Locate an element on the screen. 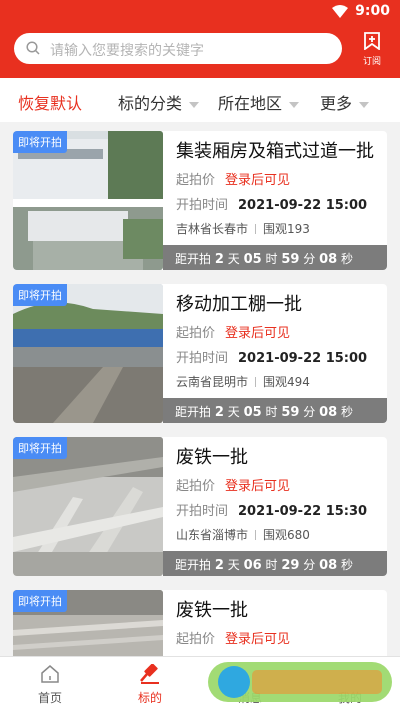  location-text: 山东省淄博市 is located at coordinates (212, 535).